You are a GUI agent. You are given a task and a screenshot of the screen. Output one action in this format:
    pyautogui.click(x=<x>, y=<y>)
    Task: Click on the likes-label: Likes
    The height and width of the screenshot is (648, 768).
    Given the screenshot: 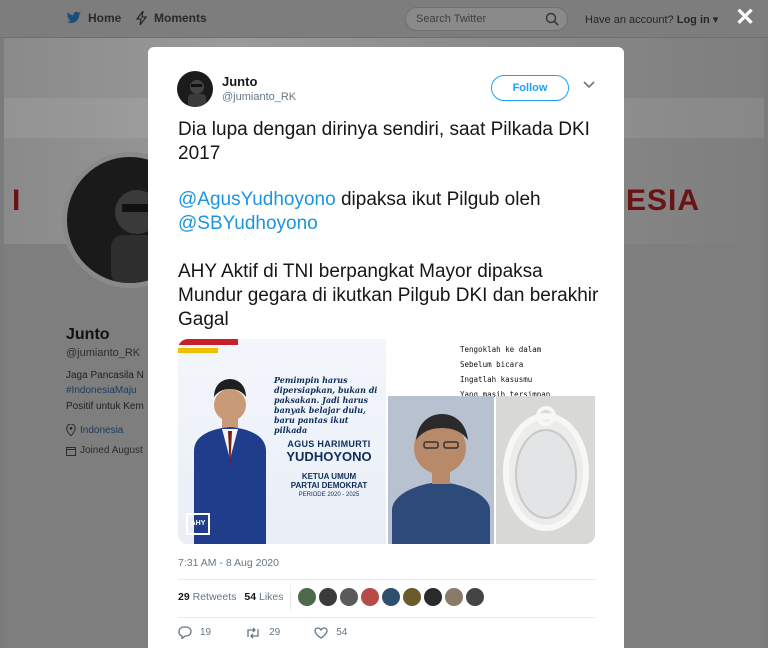 What is the action you would take?
    pyautogui.click(x=271, y=597)
    